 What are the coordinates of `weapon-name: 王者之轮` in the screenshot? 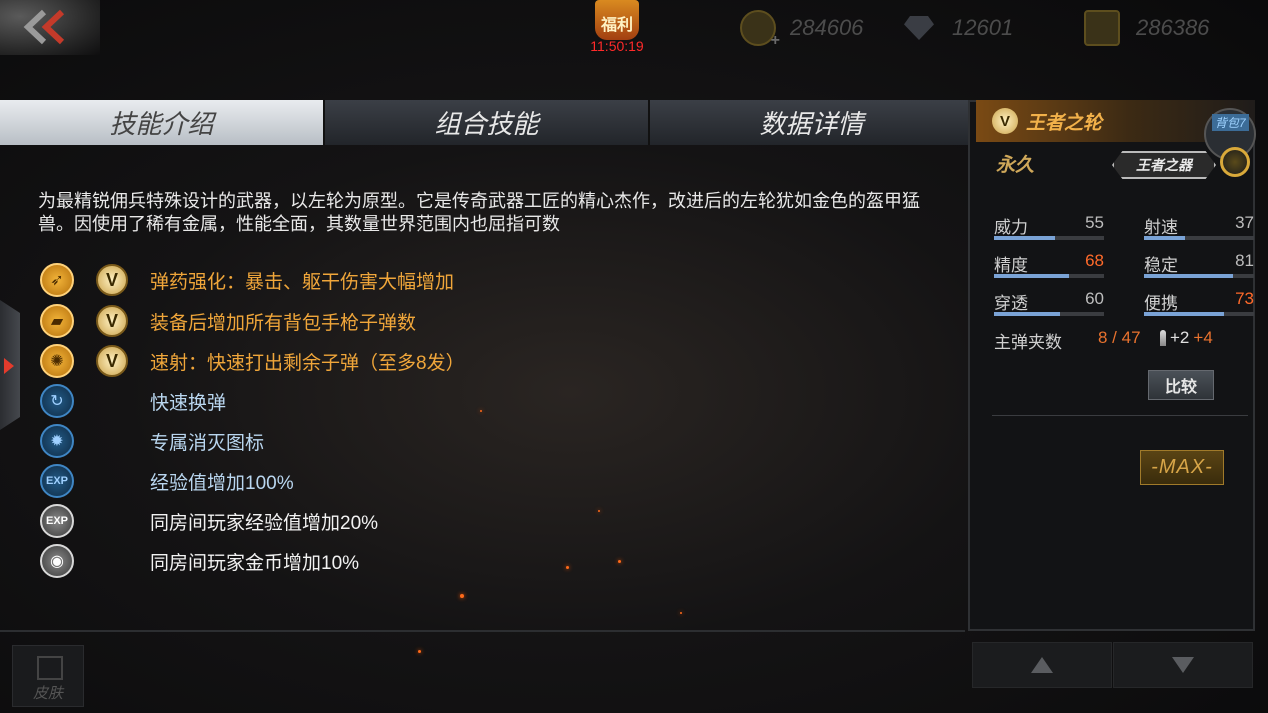 It's located at (1064, 123).